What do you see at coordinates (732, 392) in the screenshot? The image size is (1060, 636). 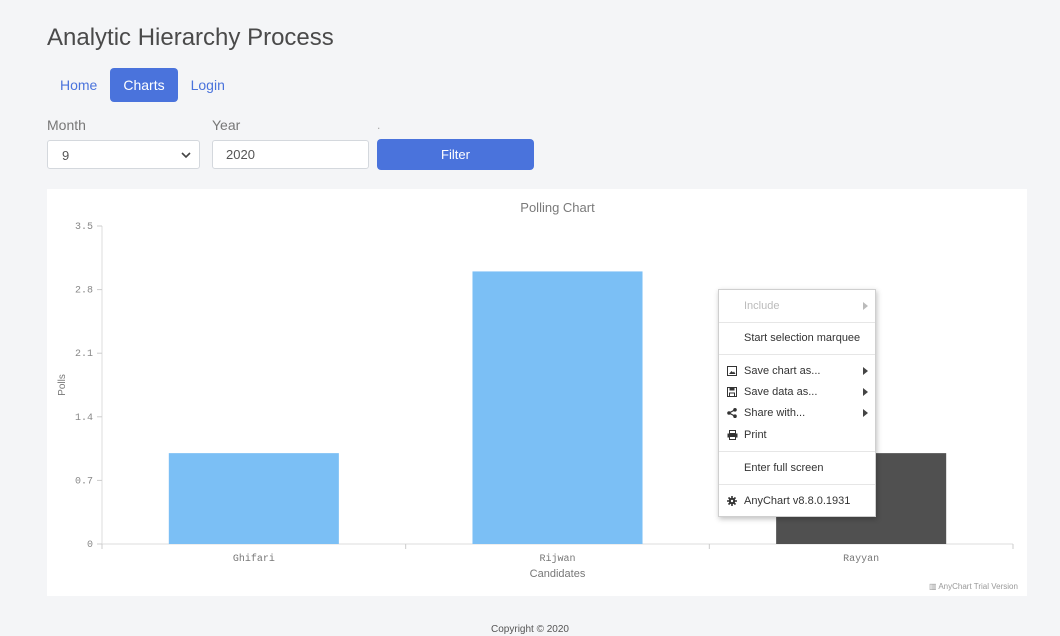 I see `save-icon` at bounding box center [732, 392].